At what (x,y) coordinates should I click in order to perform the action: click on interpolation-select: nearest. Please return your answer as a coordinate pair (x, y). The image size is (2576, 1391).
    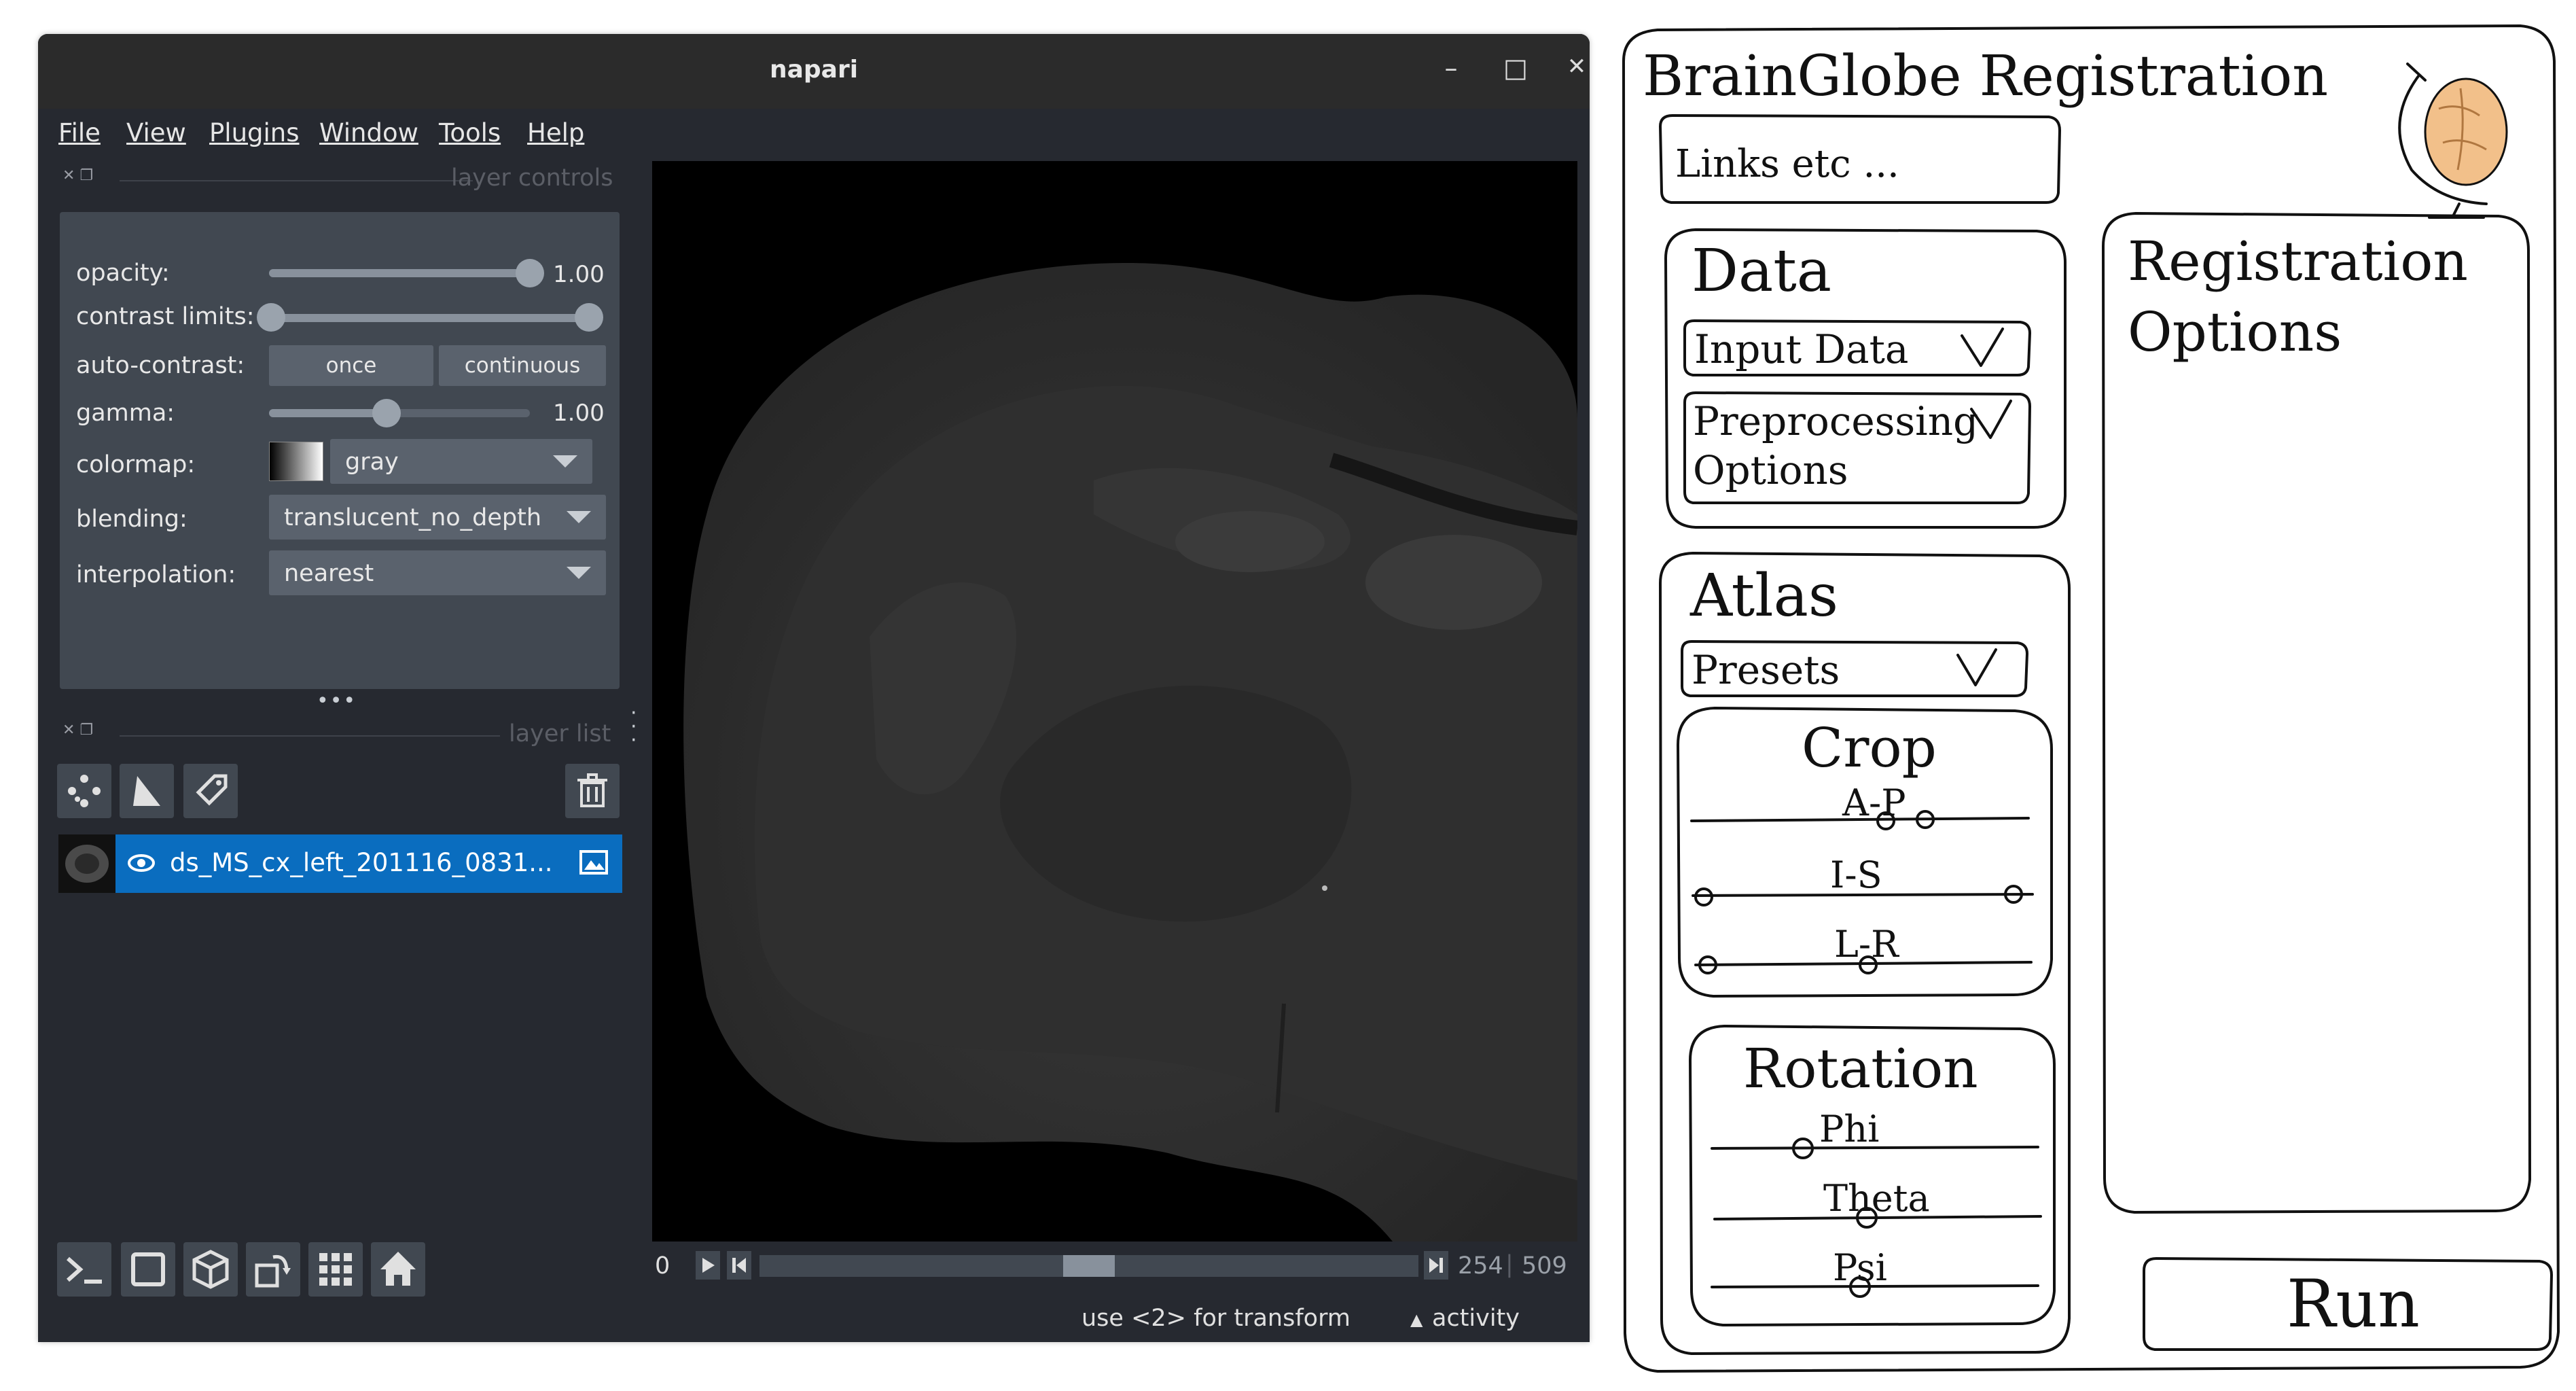
    Looking at the image, I should click on (437, 572).